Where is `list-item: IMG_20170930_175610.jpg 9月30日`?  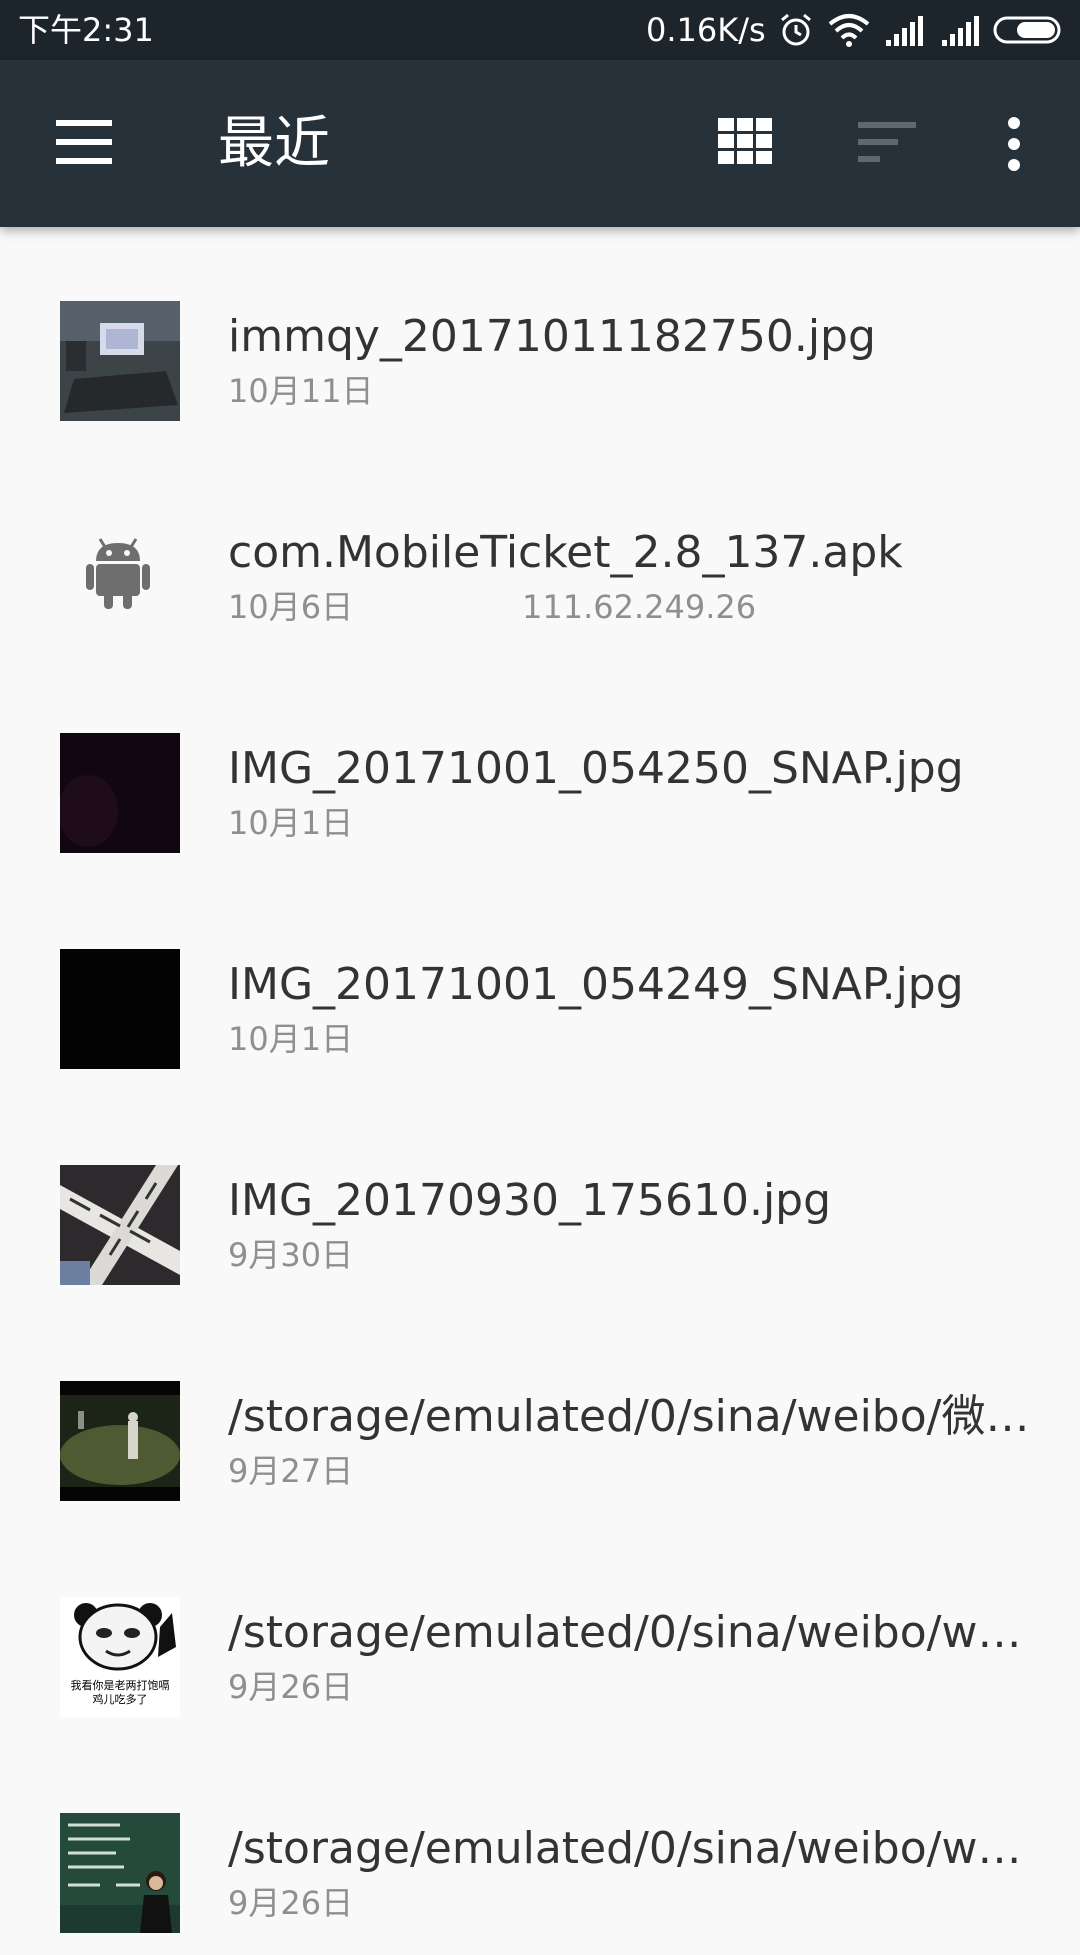
list-item: IMG_20170930_175610.jpg 9月30日 is located at coordinates (540, 1199).